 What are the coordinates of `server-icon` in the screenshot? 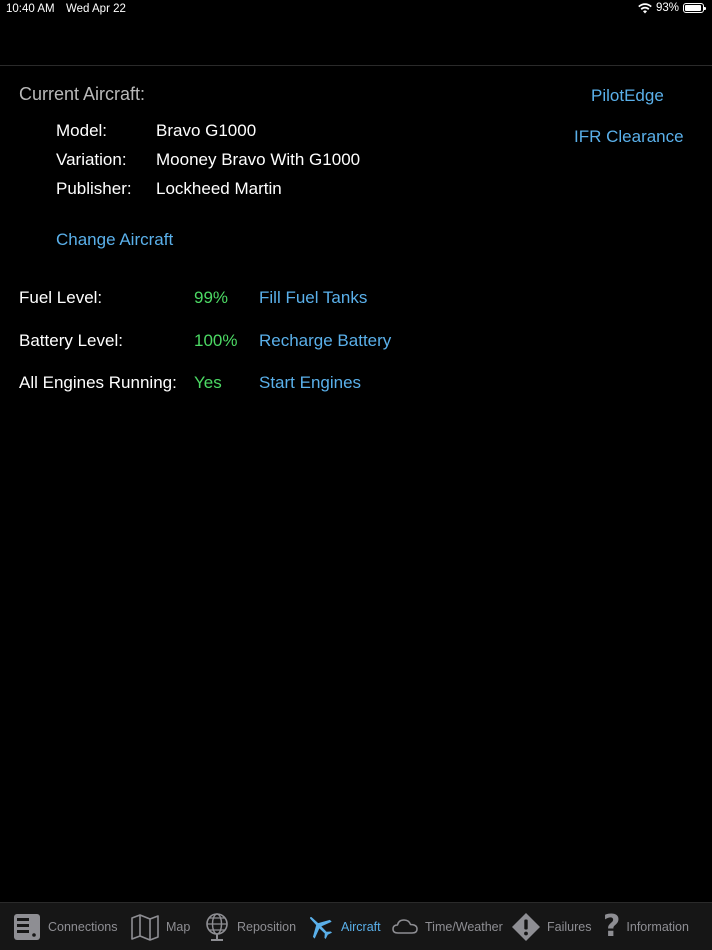 It's located at (27, 927).